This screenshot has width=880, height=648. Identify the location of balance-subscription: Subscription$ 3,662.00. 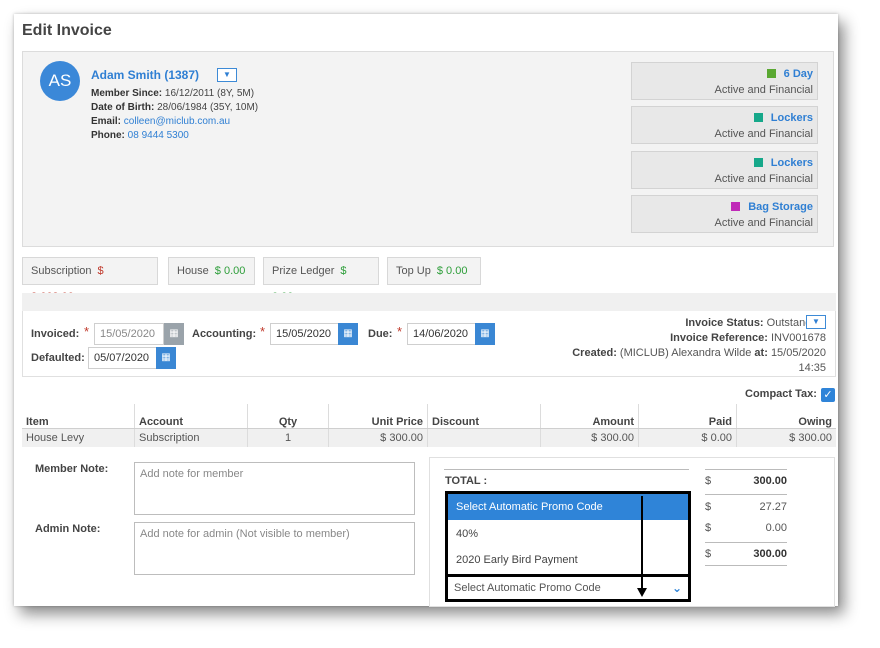
(90, 280).